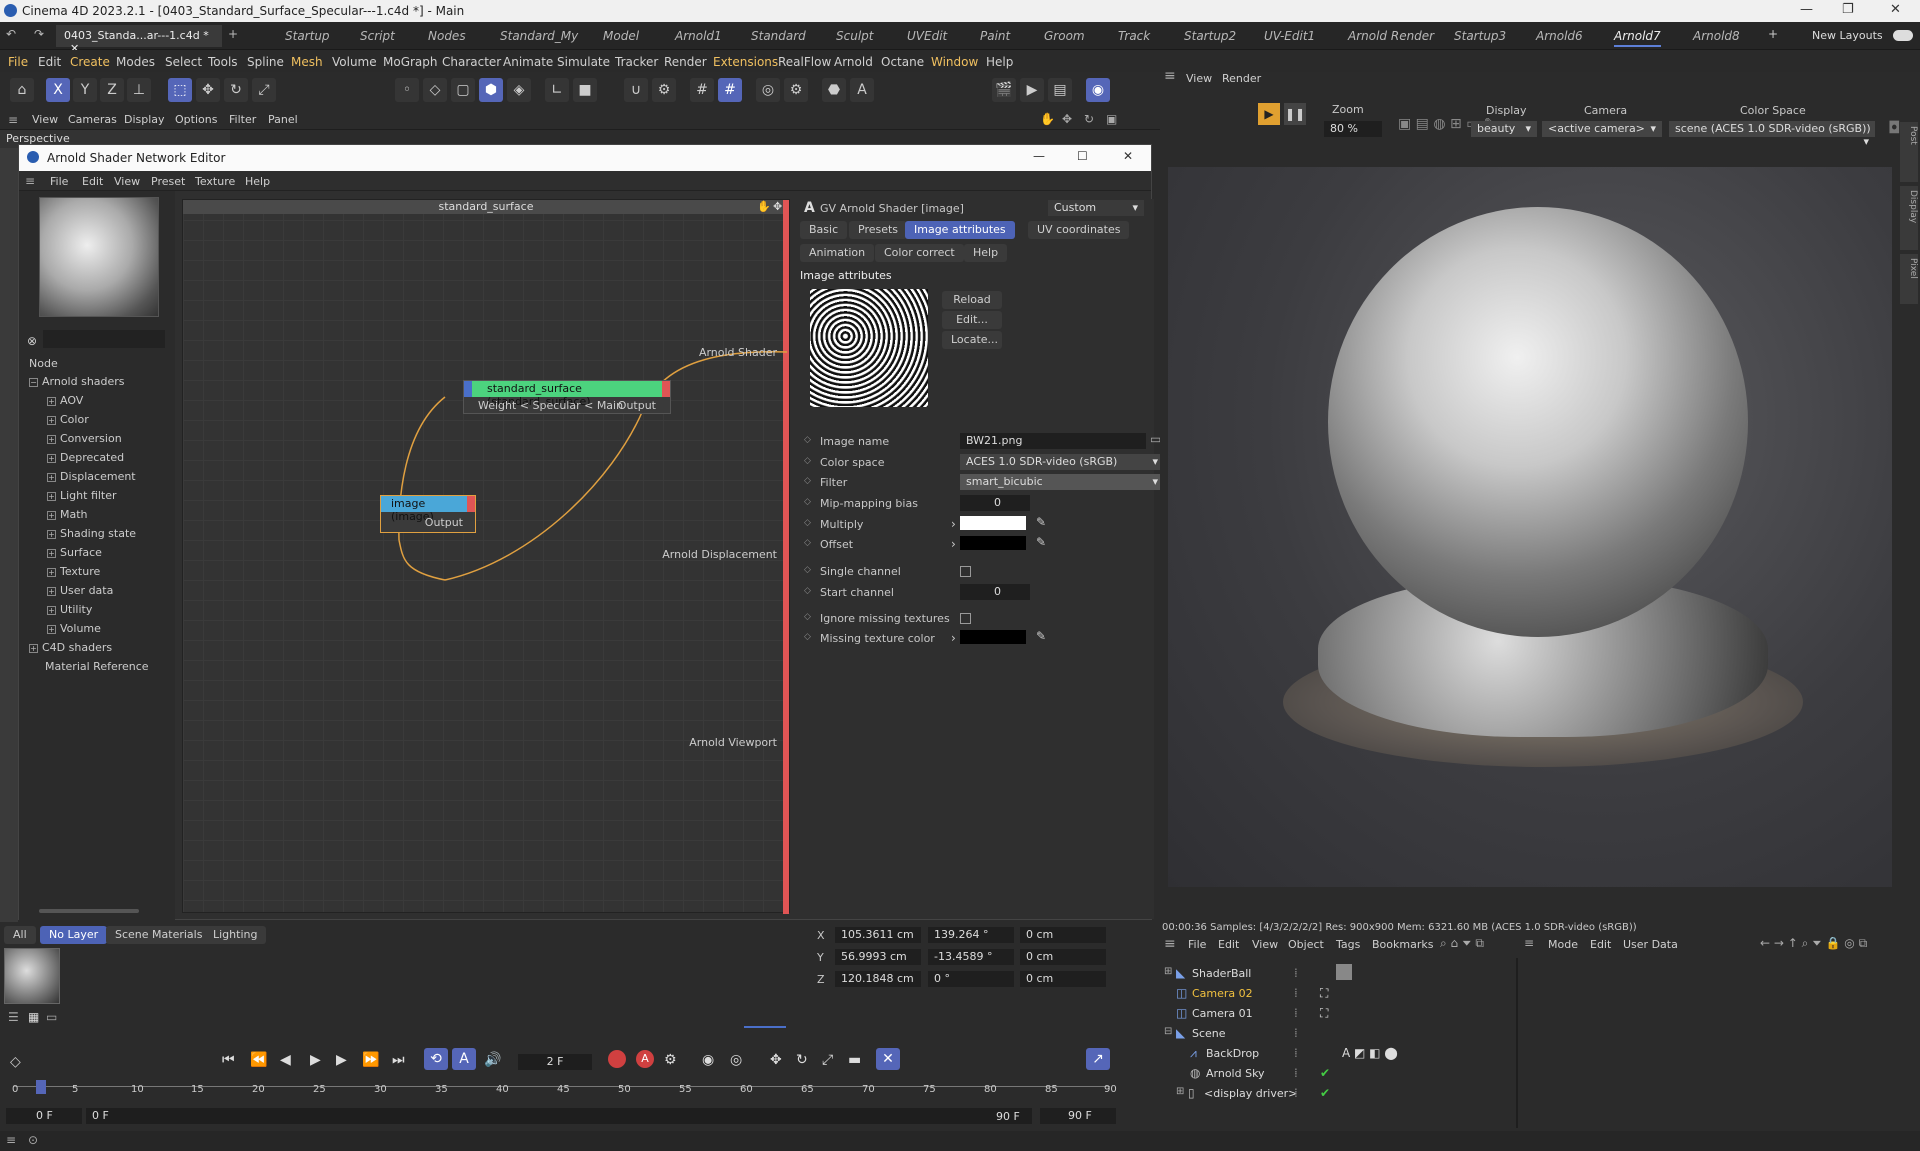 The height and width of the screenshot is (1151, 1920). Describe the element at coordinates (22, 90) in the screenshot. I see `home-icon: ⌂` at that location.